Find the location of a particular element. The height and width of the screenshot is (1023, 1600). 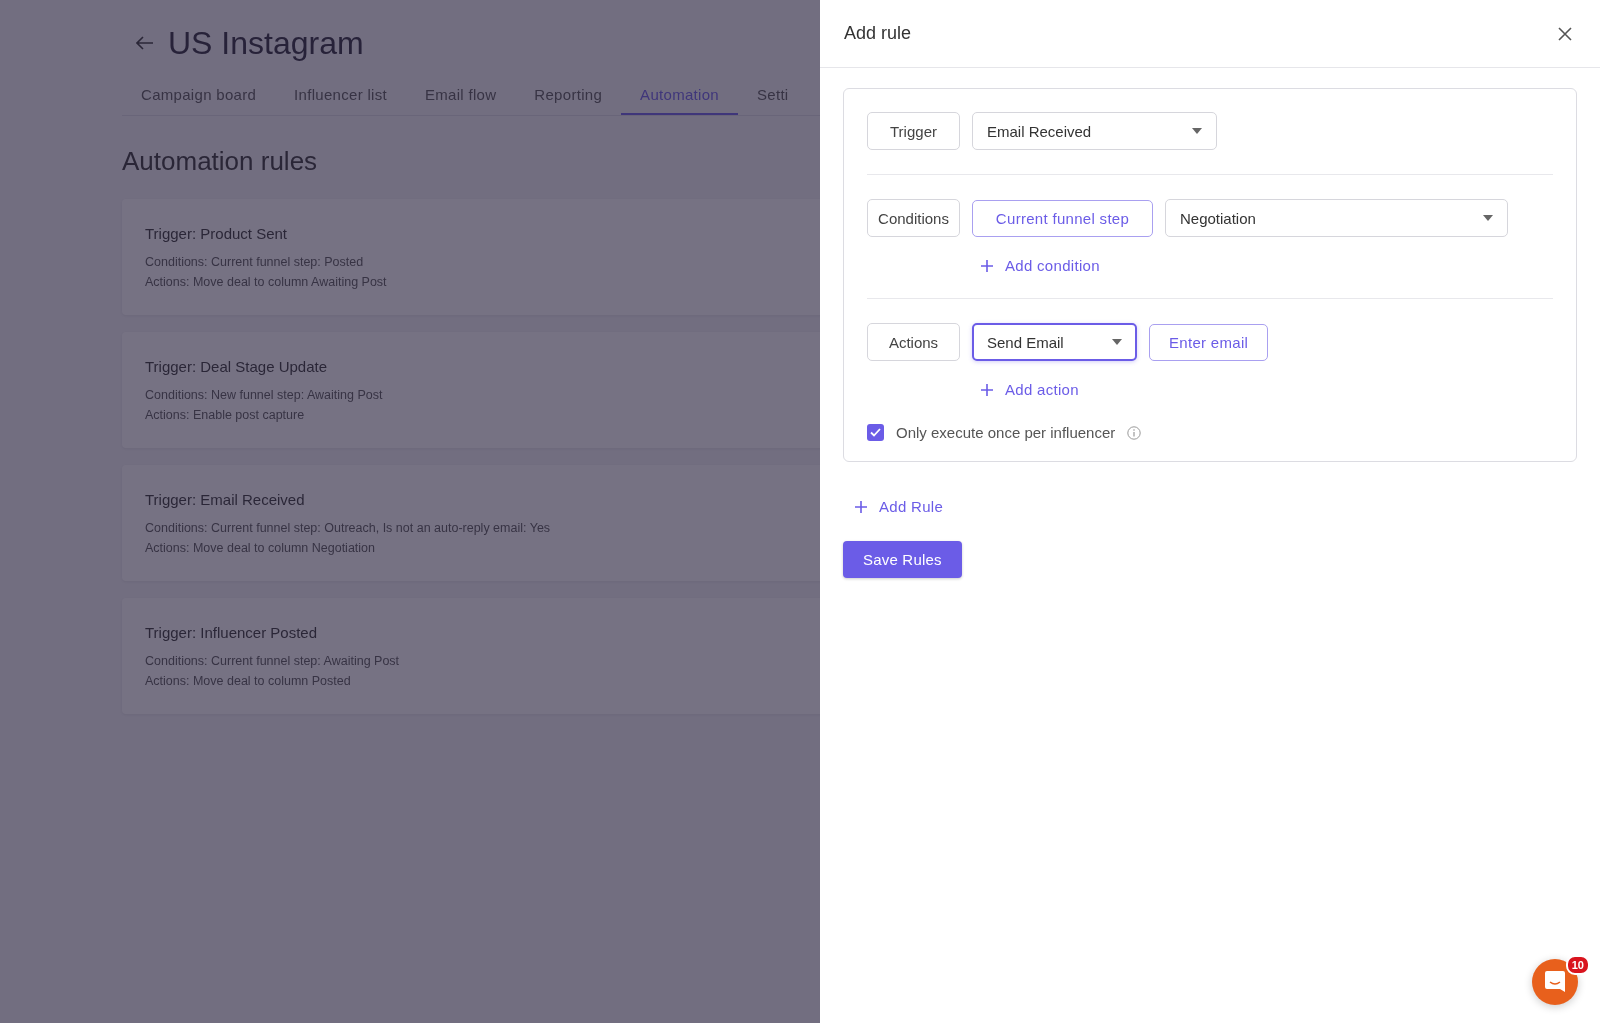

drawer-title: Add rule is located at coordinates (878, 33).